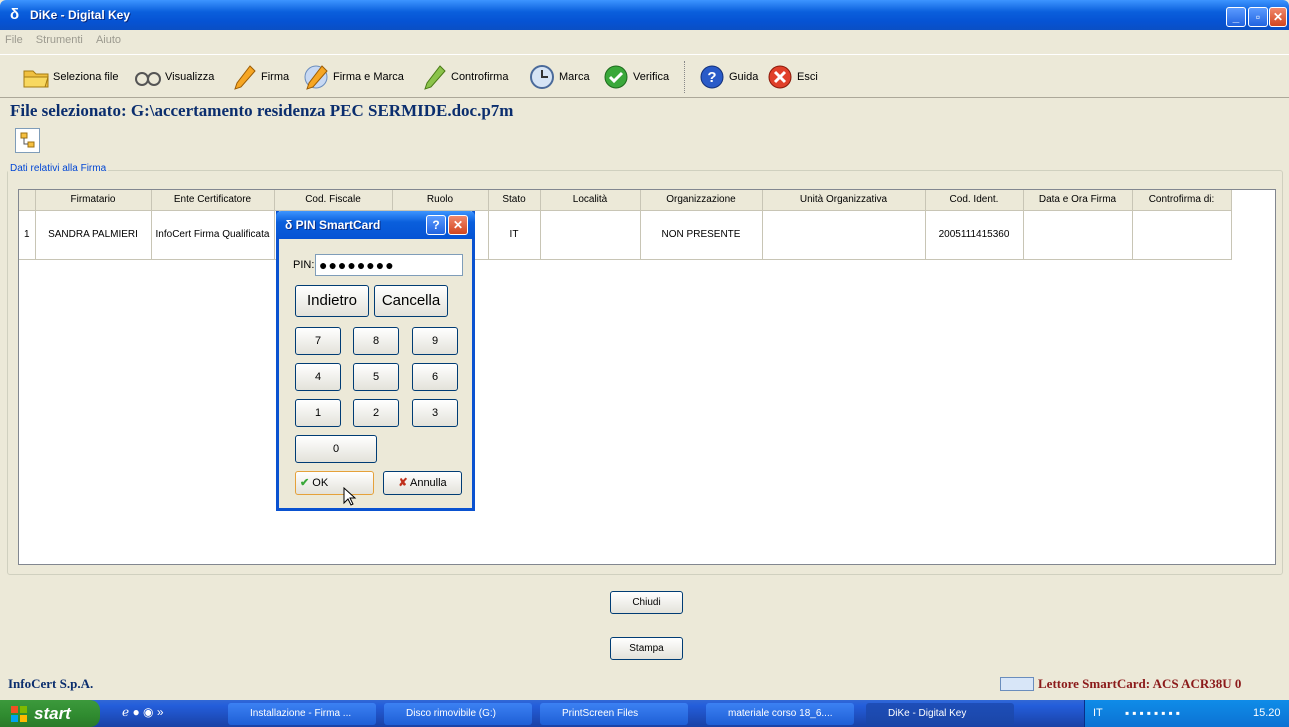  Describe the element at coordinates (1154, 713) in the screenshot. I see `tray-icons: ▪▪▪▪▪▪▪▪` at that location.